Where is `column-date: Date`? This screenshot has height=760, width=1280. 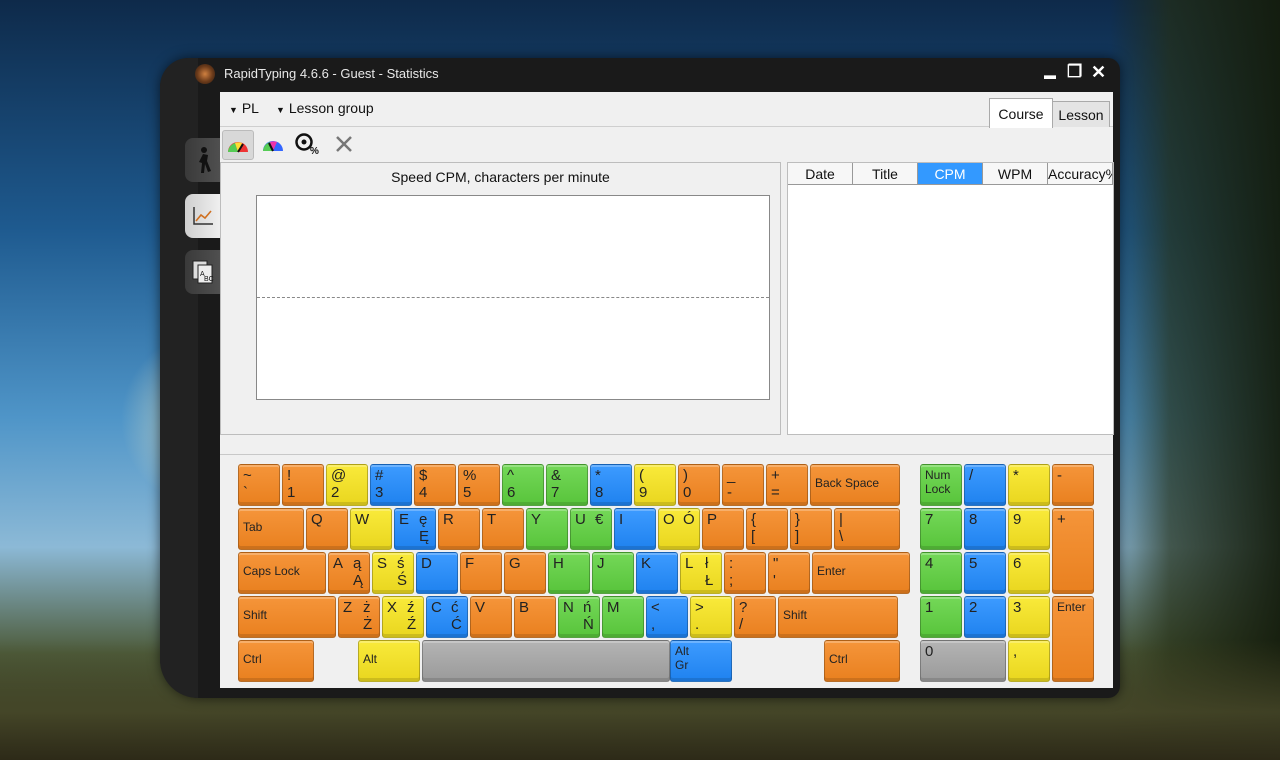 column-date: Date is located at coordinates (820, 174).